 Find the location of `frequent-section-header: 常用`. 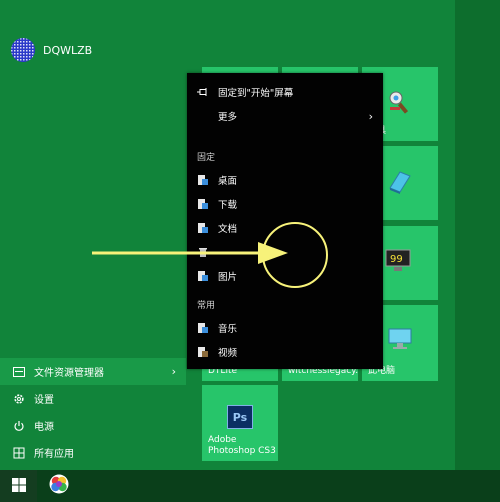

frequent-section-header: 常用 is located at coordinates (206, 306).